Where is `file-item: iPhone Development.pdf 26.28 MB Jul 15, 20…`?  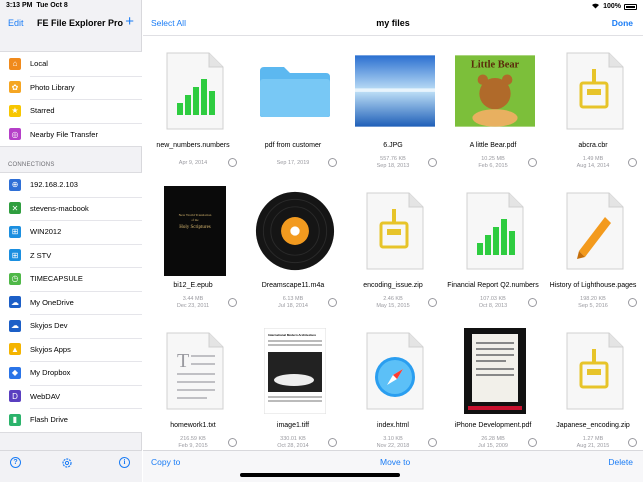
file-item: iPhone Development.pdf 26.28 MB Jul 15, 20… is located at coordinates (493, 394).